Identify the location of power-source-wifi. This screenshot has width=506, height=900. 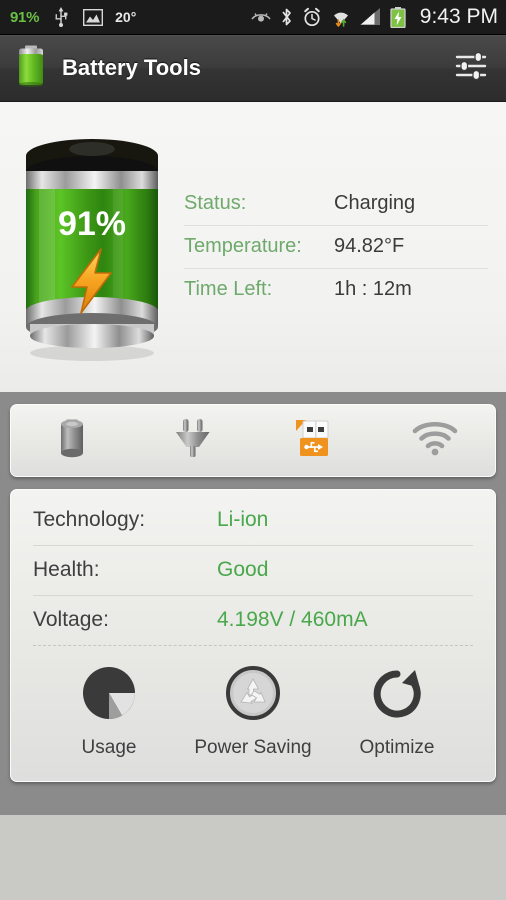
(434, 440).